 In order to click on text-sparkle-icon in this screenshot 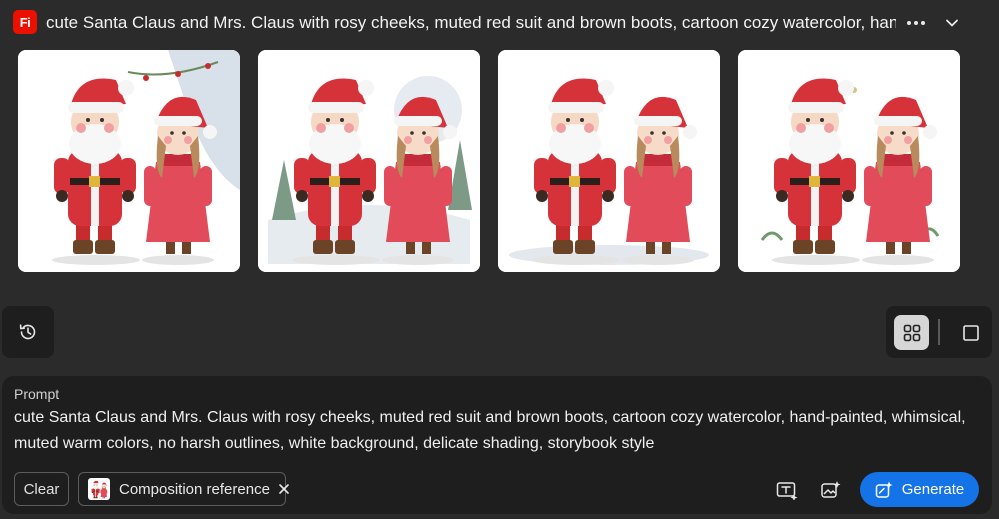, I will do `click(787, 491)`.